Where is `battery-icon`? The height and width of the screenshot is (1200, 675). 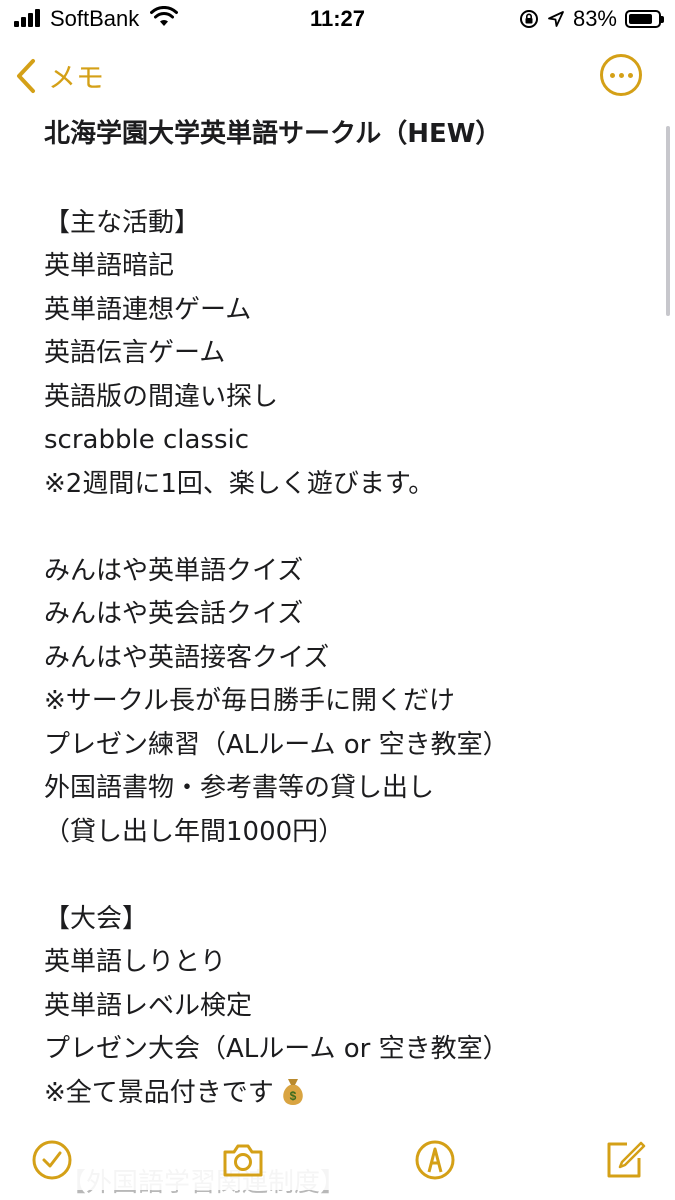 battery-icon is located at coordinates (644, 19).